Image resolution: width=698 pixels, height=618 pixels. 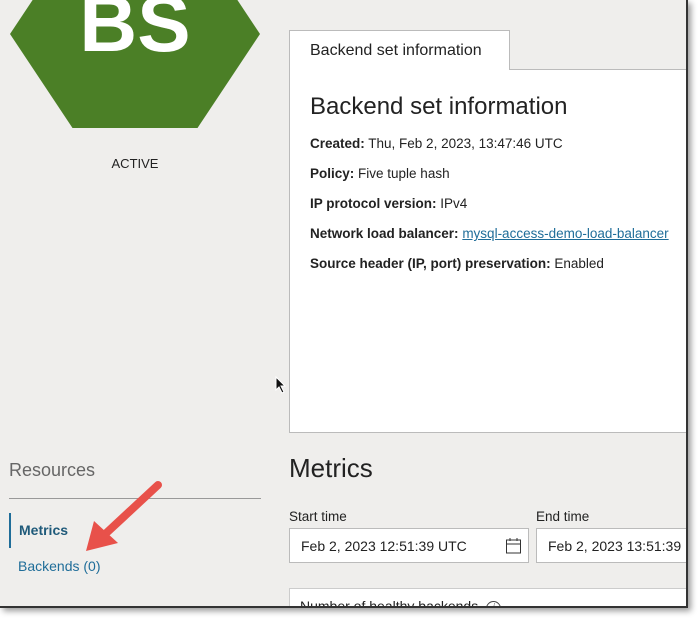 What do you see at coordinates (454, 203) in the screenshot?
I see `info-value: IPv4` at bounding box center [454, 203].